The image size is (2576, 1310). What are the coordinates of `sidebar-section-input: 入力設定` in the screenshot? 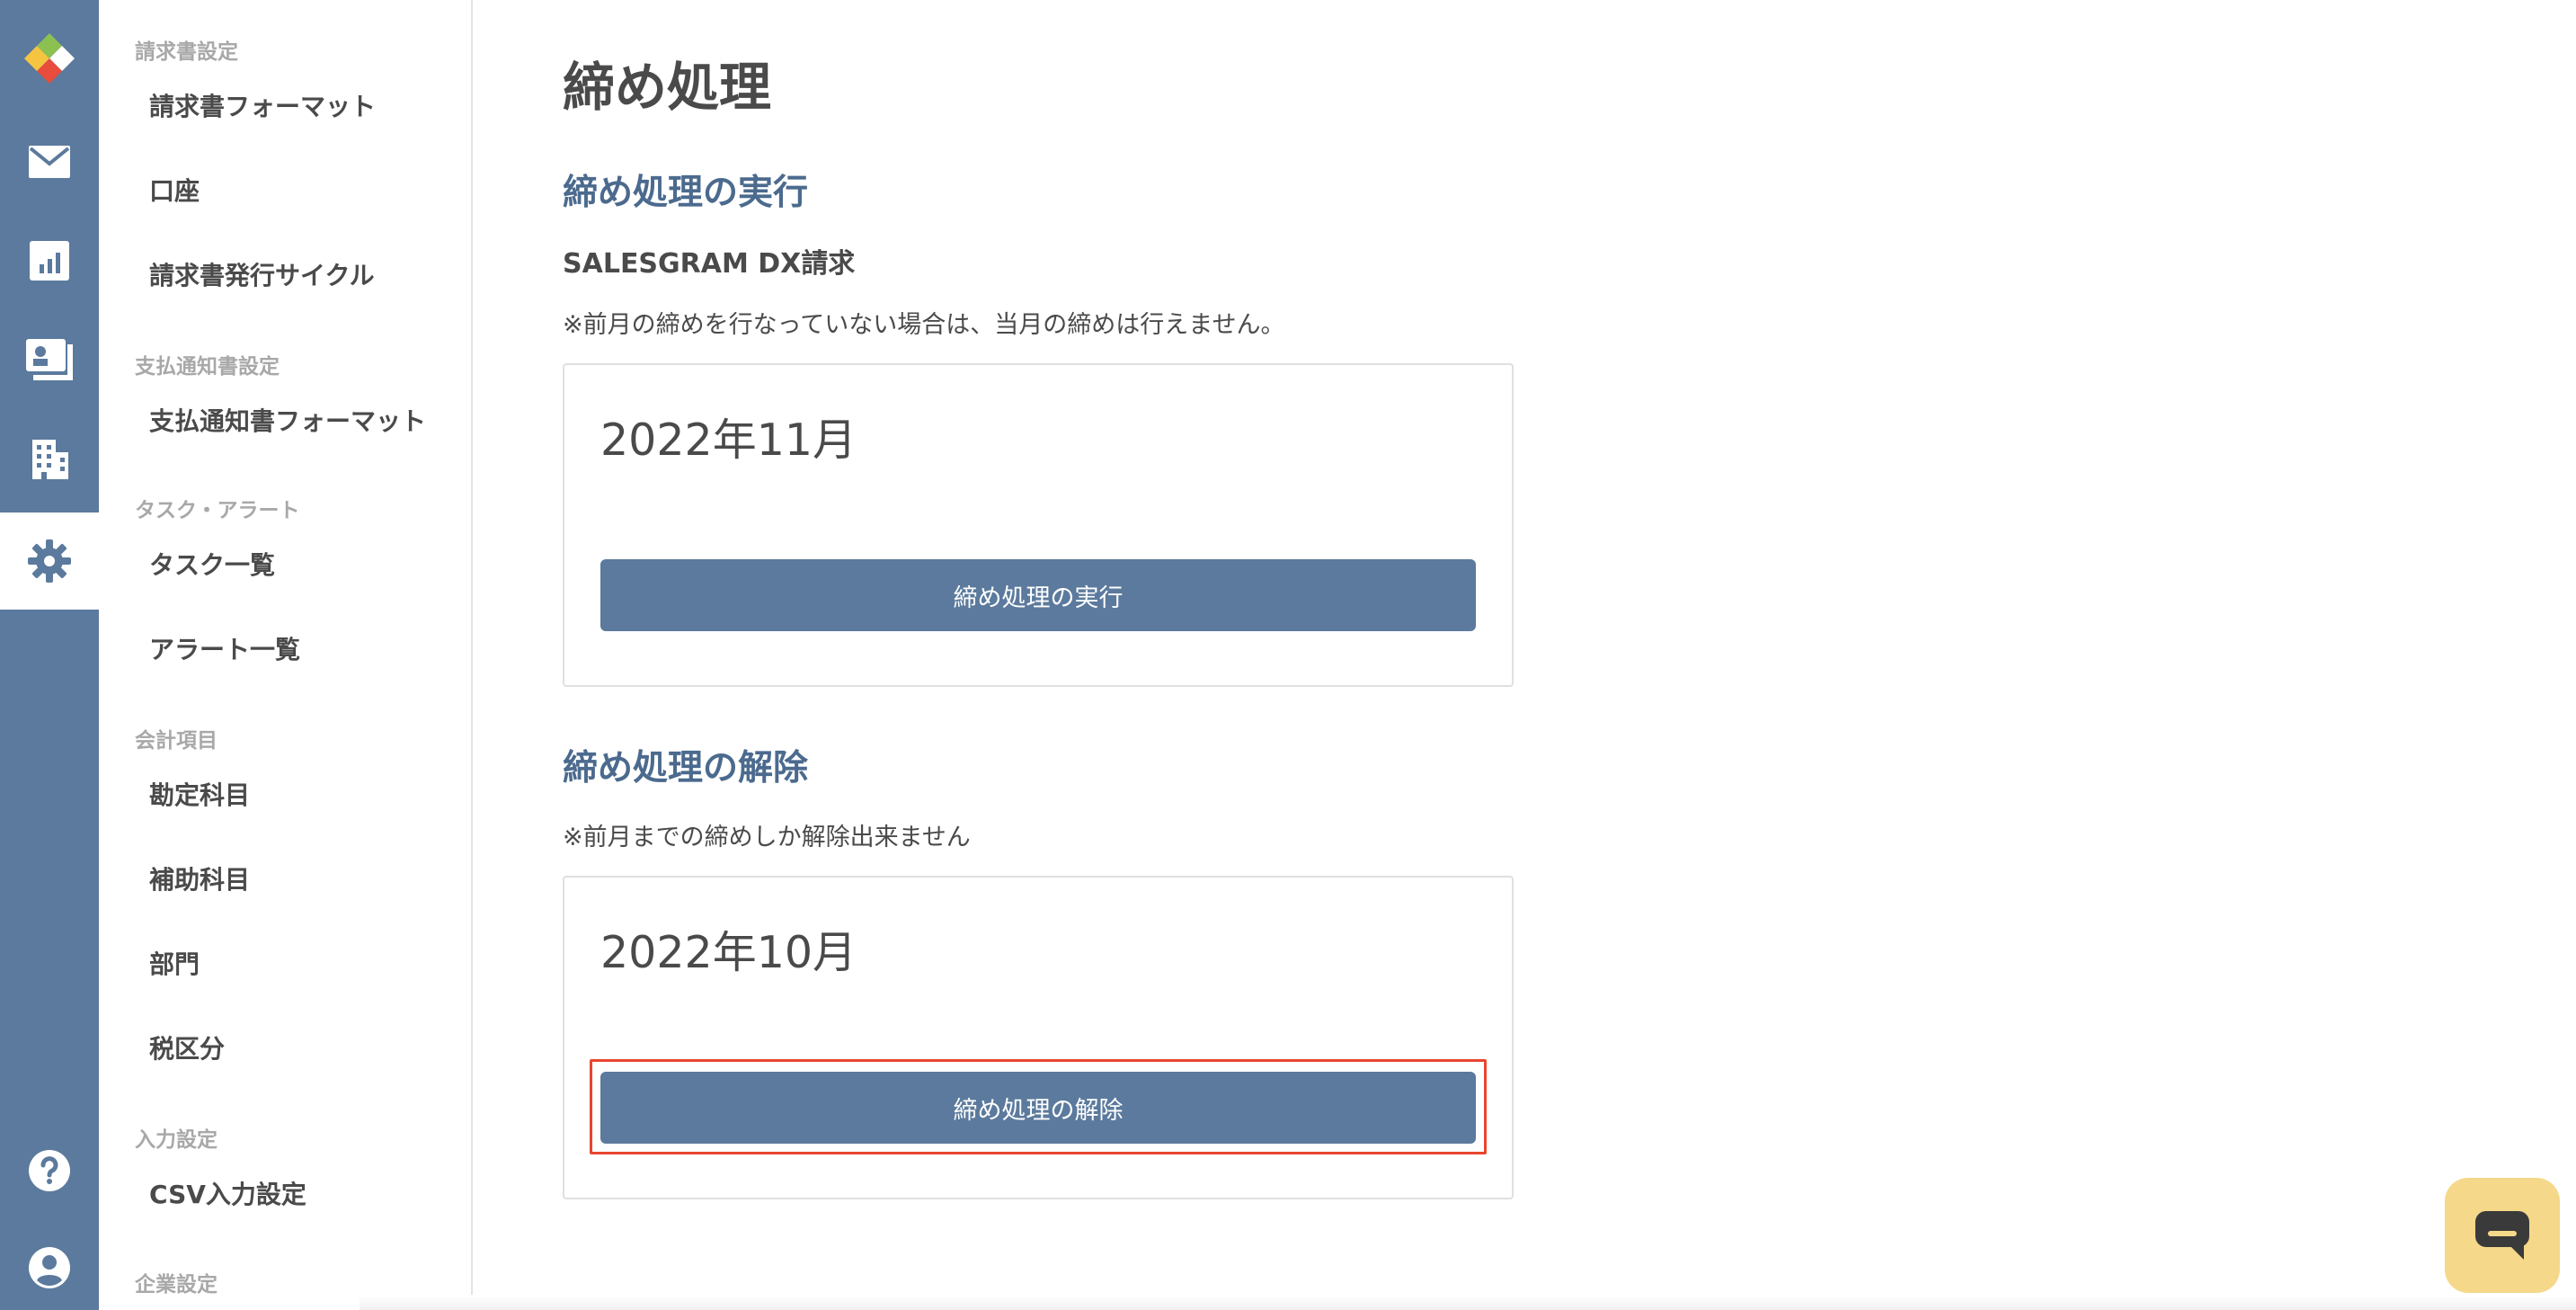 It's located at (176, 1140).